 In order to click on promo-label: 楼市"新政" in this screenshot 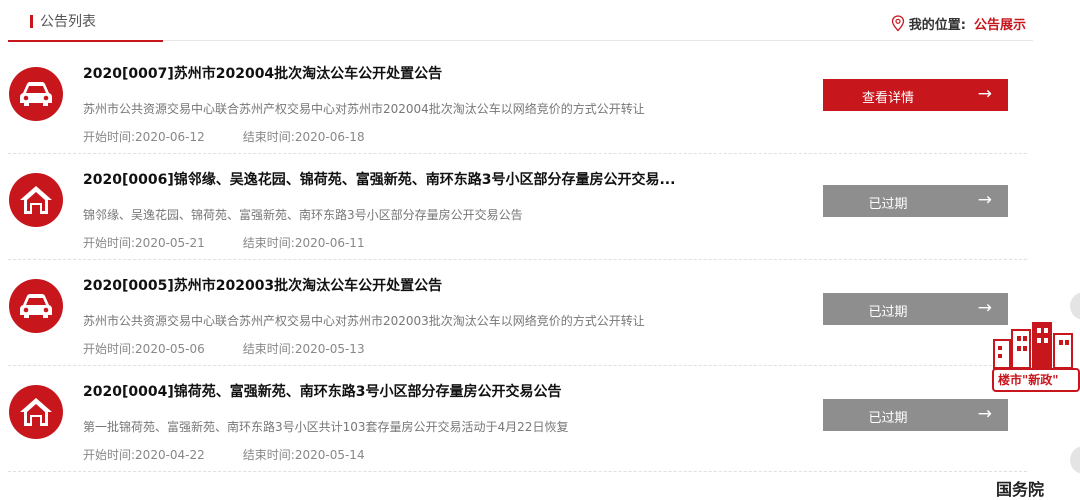, I will do `click(1036, 380)`.